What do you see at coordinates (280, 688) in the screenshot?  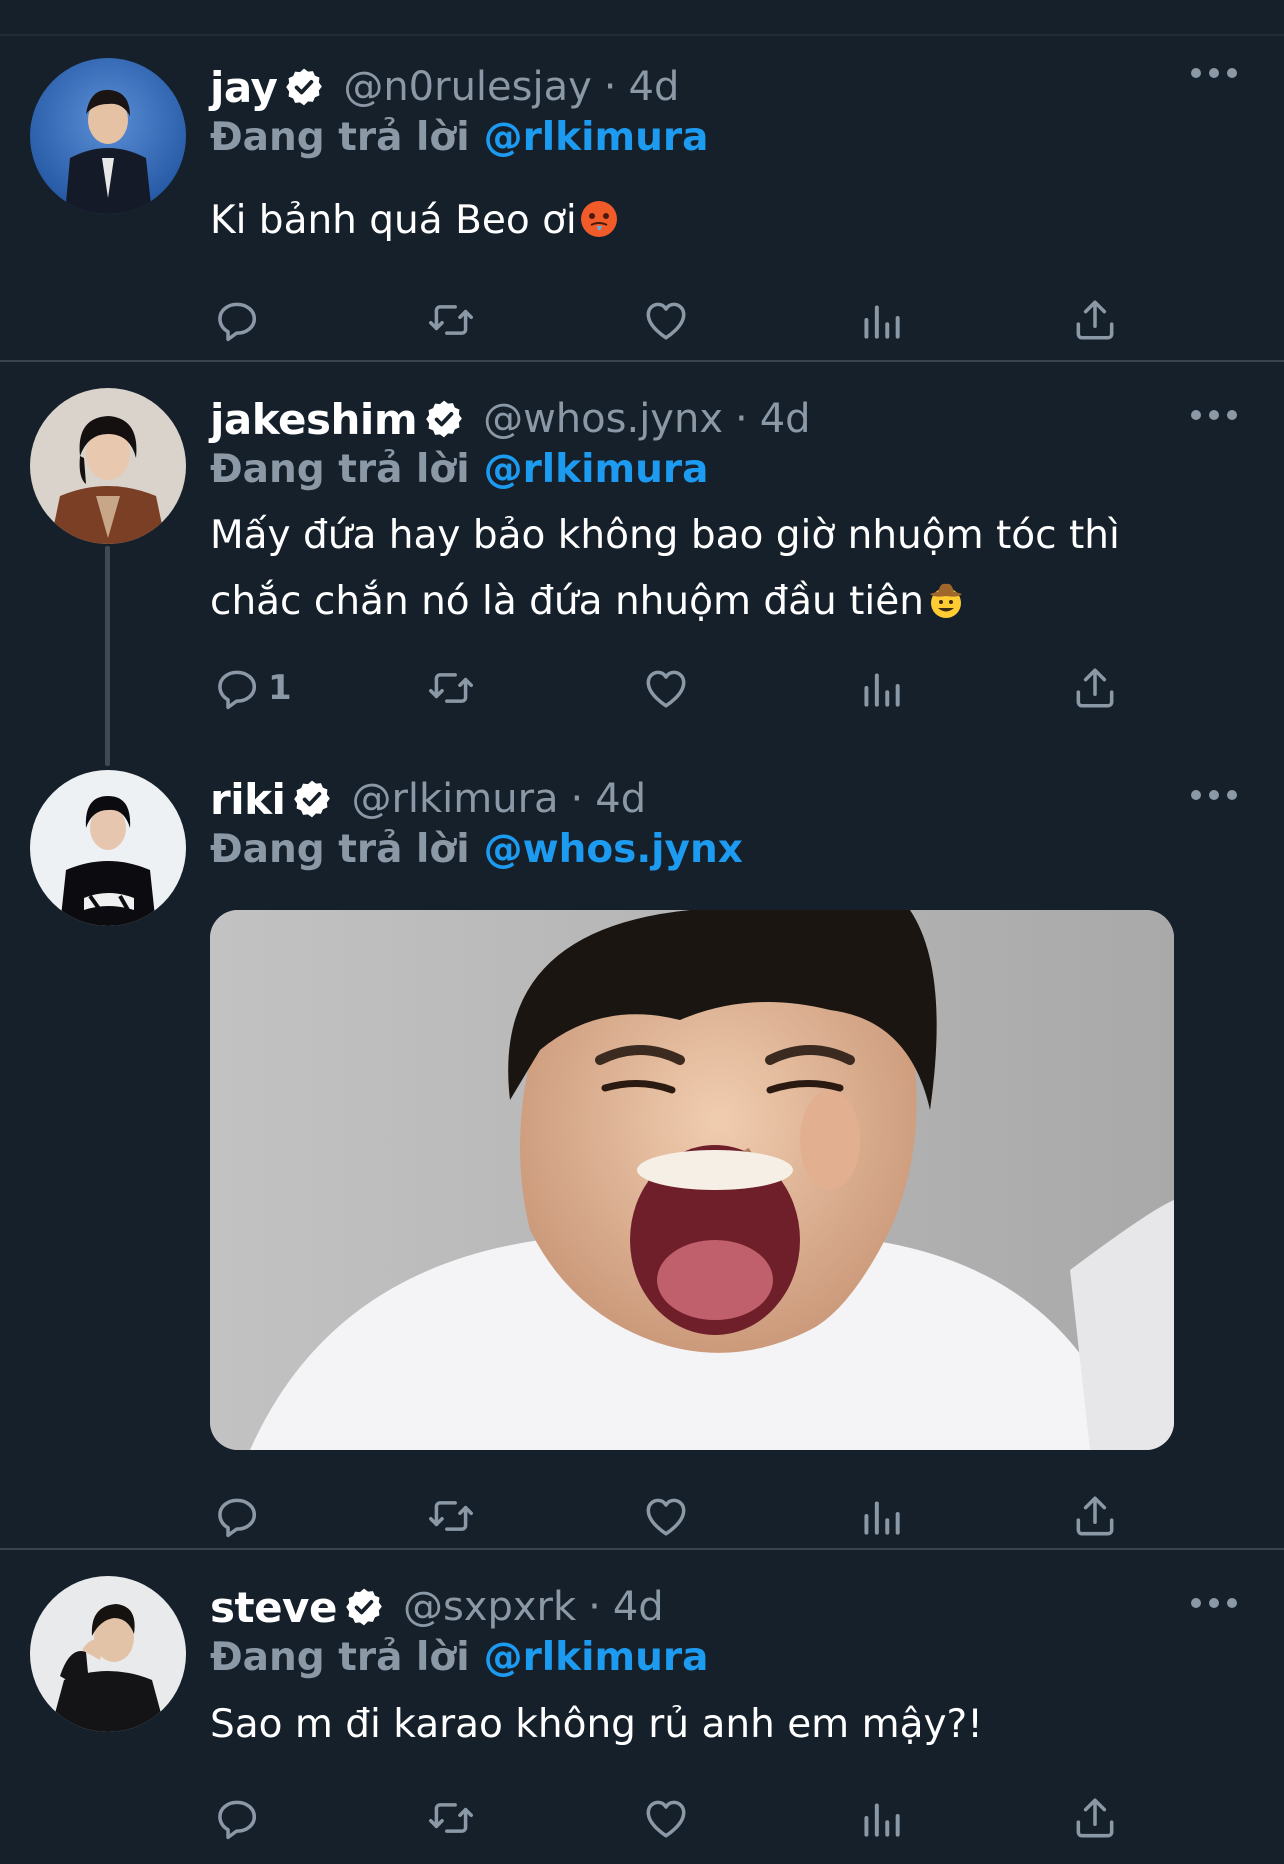 I see `reply-count: 1` at bounding box center [280, 688].